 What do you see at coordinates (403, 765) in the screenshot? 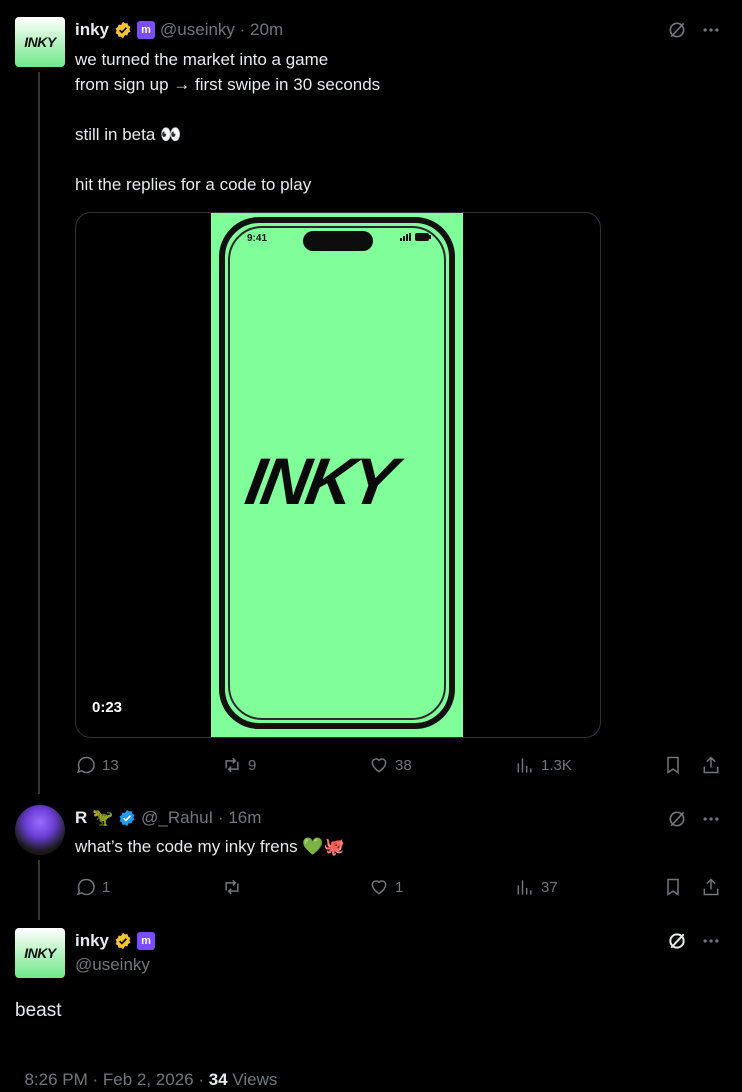
I see `like-count: 38` at bounding box center [403, 765].